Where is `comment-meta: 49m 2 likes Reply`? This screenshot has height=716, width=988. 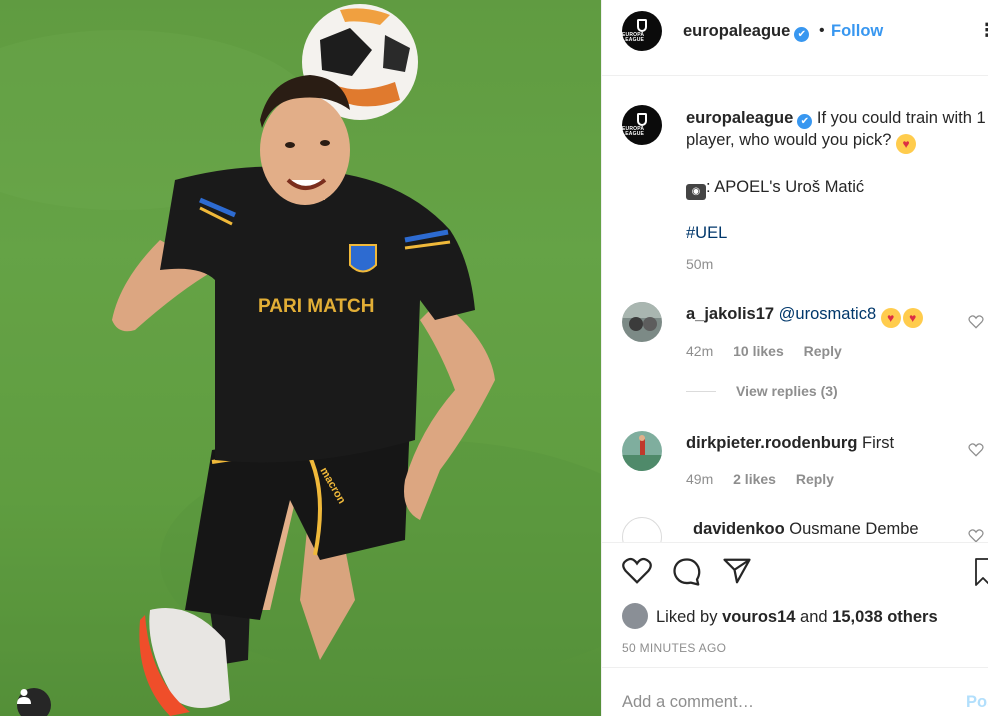
comment-meta: 49m 2 likes Reply is located at coordinates (768, 479).